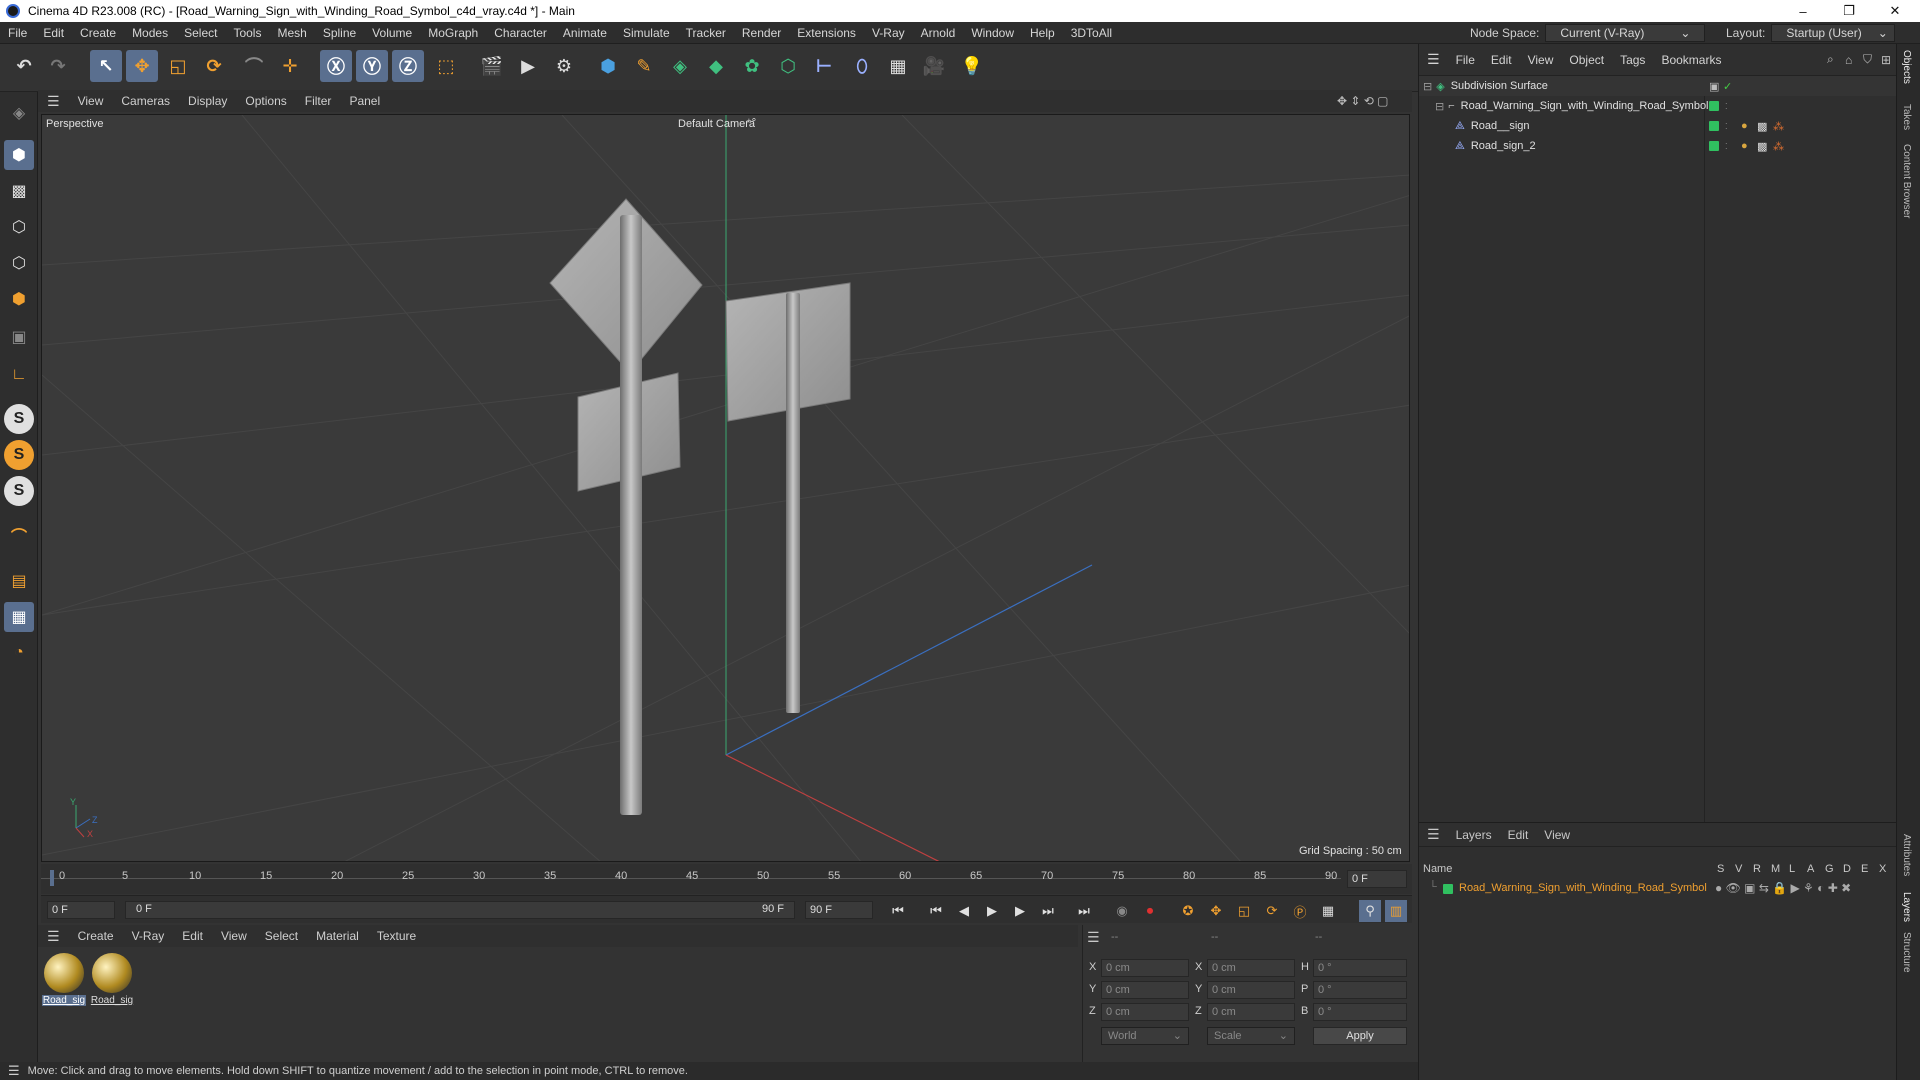 This screenshot has height=1080, width=1920. I want to click on rotate-icon: ⟳, so click(214, 66).